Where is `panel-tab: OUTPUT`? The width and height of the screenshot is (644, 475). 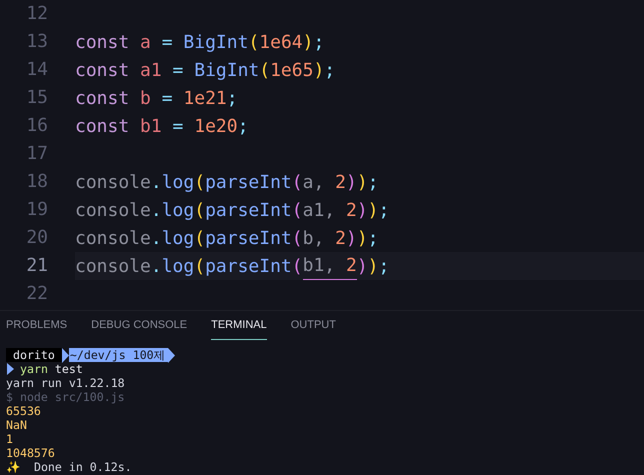
panel-tab: OUTPUT is located at coordinates (313, 325).